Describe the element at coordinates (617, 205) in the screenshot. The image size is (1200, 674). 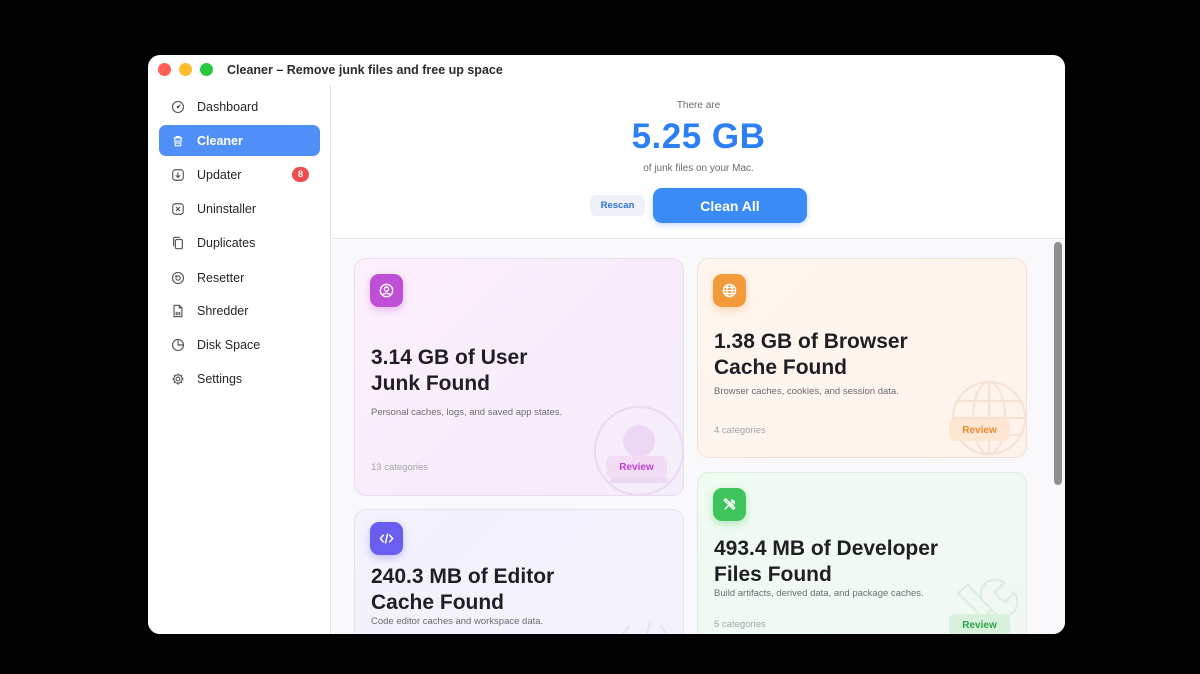
I see `rescan-button: Rescan` at that location.